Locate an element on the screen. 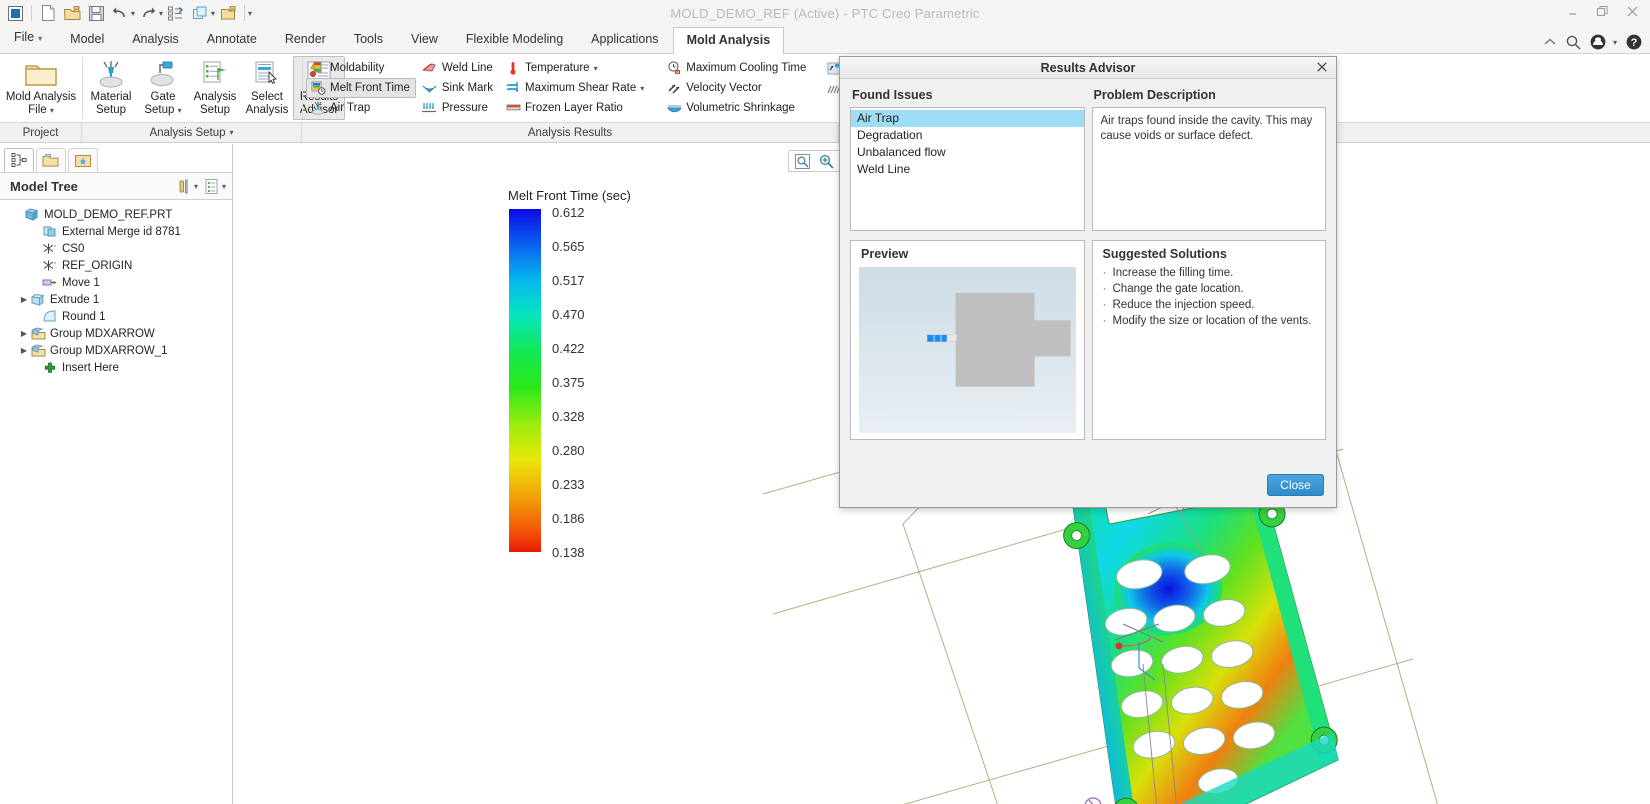 The image size is (1650, 804). found-issue-item-air-trap: Air Trap is located at coordinates (967, 118).